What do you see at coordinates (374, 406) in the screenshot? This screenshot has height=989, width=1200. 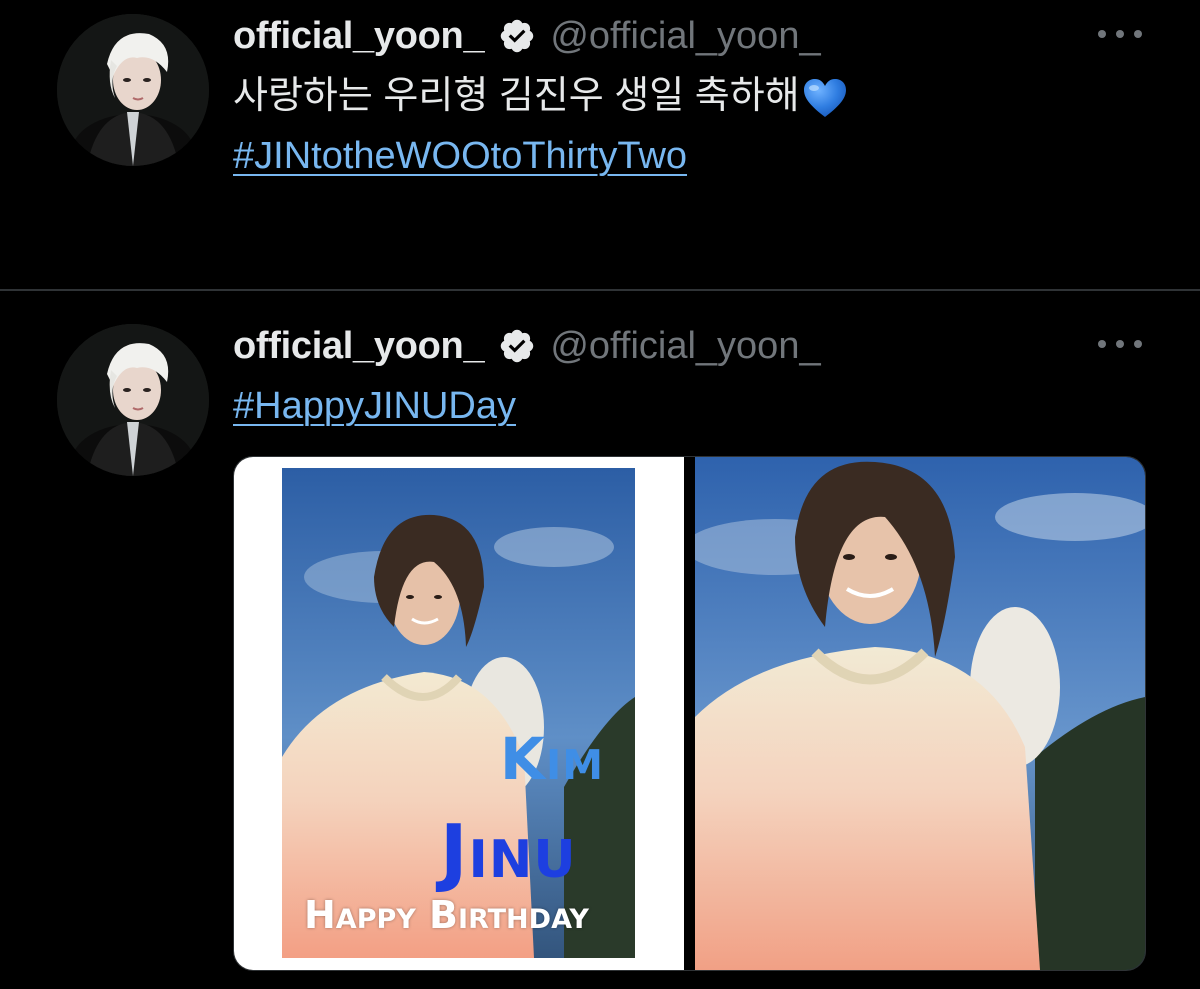 I see `hashtag-link: #HappyJINUDay` at bounding box center [374, 406].